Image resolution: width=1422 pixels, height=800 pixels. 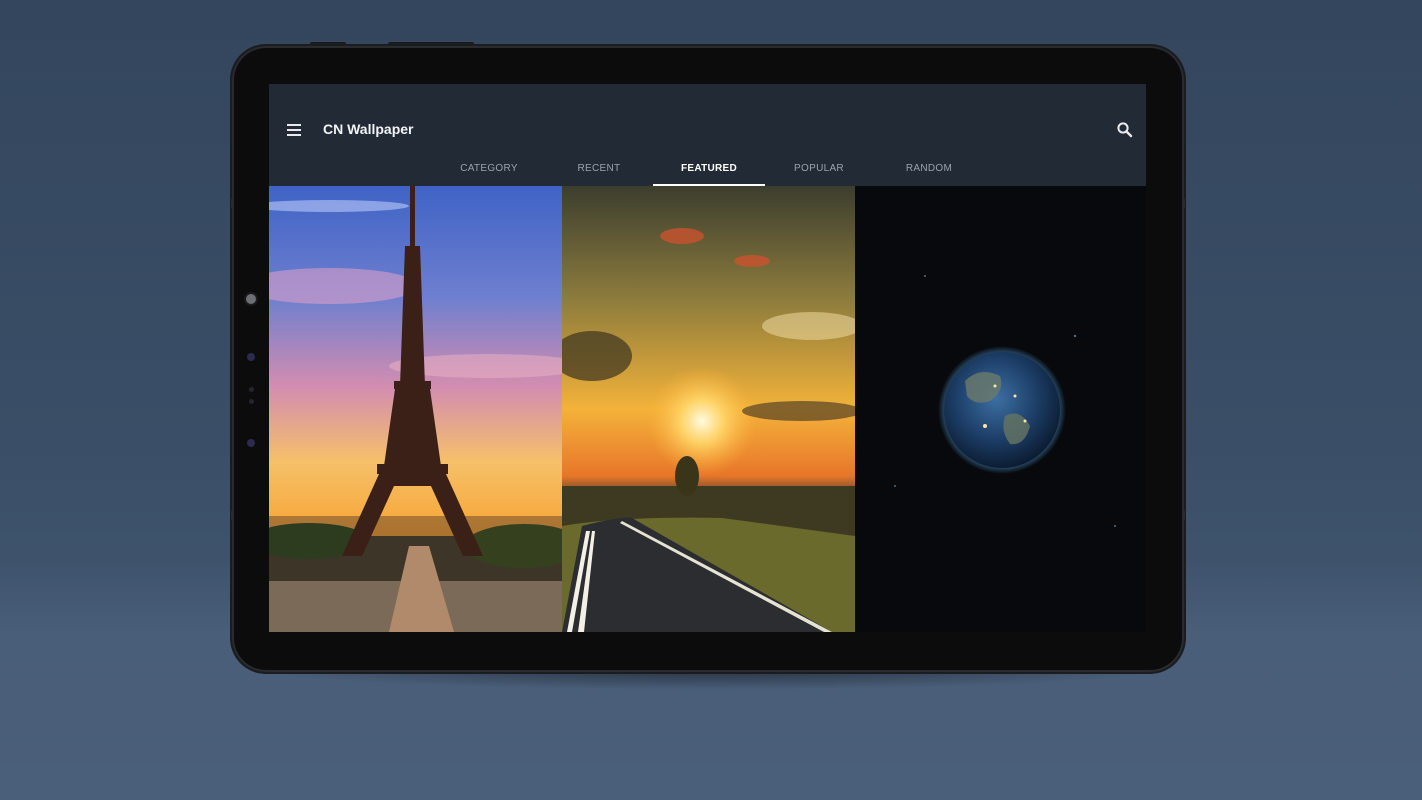 I want to click on search-icon, so click(x=1125, y=130).